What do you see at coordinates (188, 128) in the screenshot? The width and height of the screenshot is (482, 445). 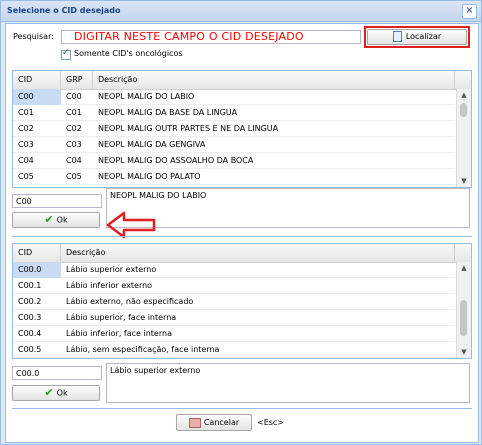 I see `table-cell: NEOPL MALIG OUTR PARTES E NE DA LINGUA` at bounding box center [188, 128].